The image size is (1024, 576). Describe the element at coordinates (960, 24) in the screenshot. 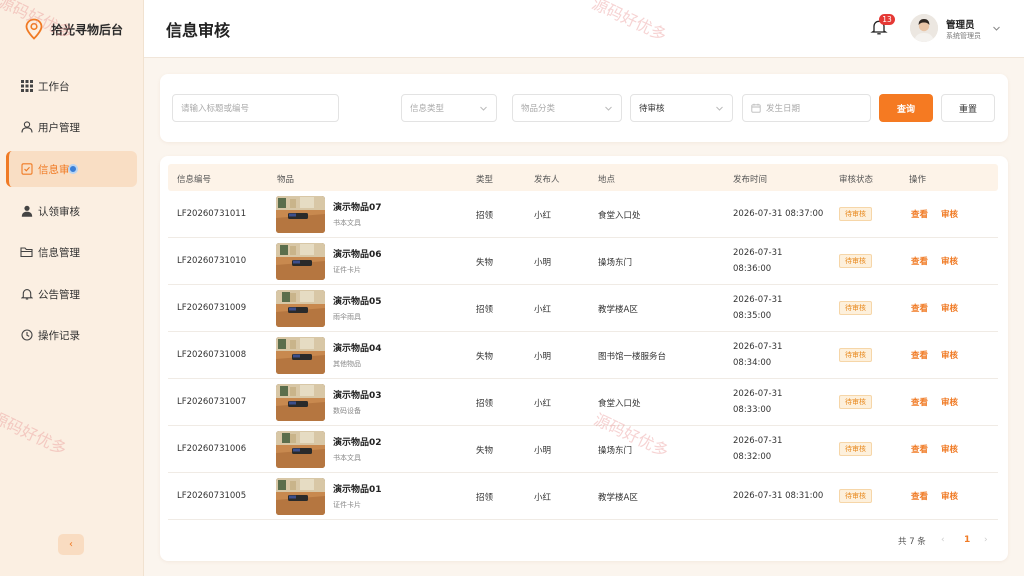

I see `user-name: 管理员` at that location.